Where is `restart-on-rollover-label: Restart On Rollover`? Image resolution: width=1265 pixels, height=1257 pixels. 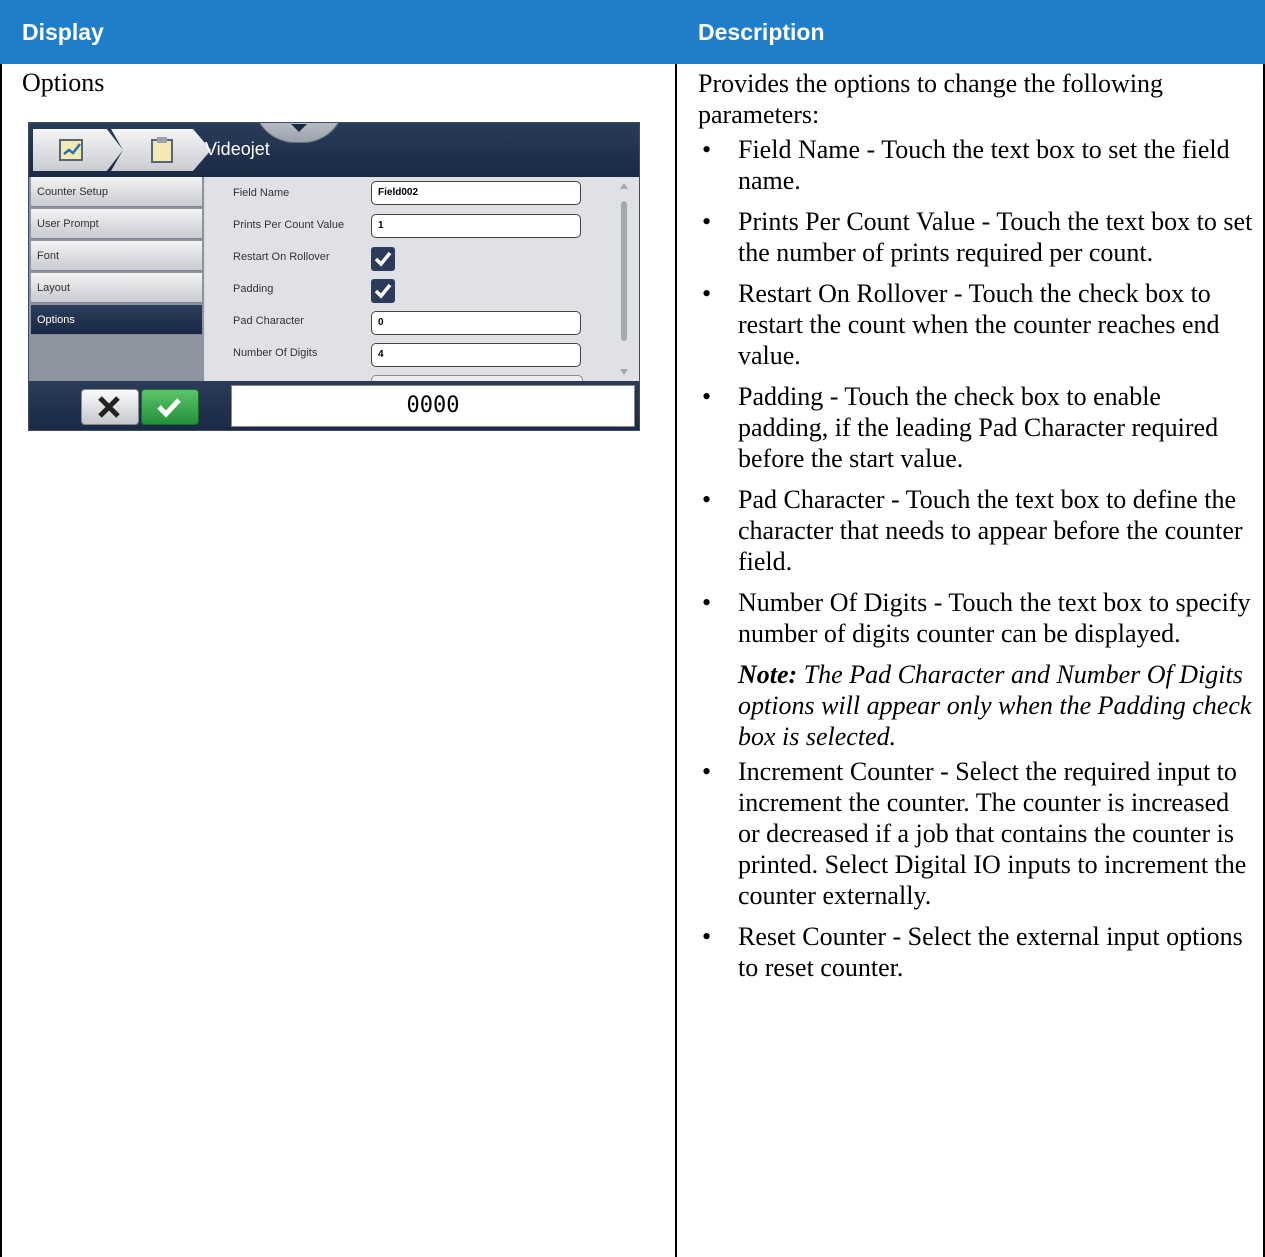 restart-on-rollover-label: Restart On Rollover is located at coordinates (281, 257).